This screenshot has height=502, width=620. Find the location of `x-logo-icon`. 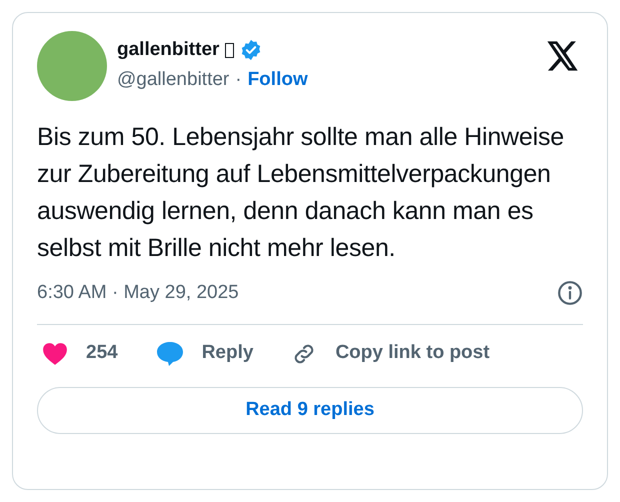

x-logo-icon is located at coordinates (563, 56).